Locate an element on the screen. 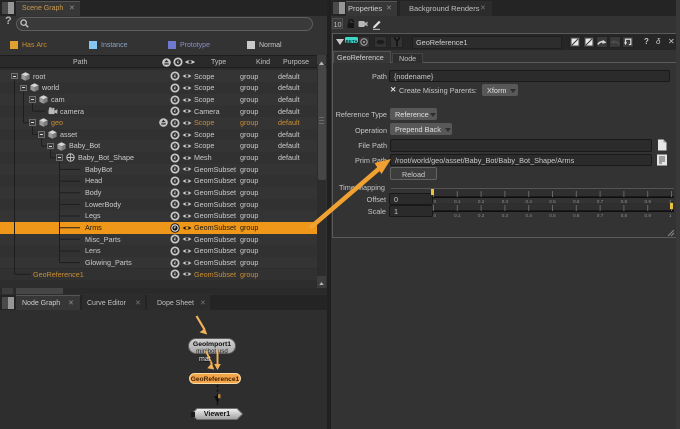  svg-text: 0.2 is located at coordinates (481, 215).